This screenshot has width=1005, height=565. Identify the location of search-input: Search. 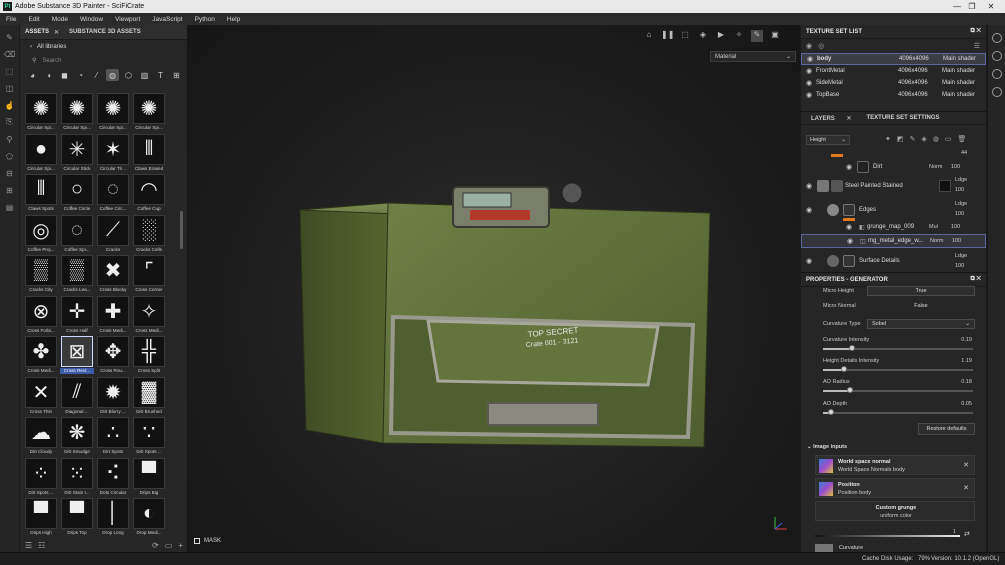
(51, 61).